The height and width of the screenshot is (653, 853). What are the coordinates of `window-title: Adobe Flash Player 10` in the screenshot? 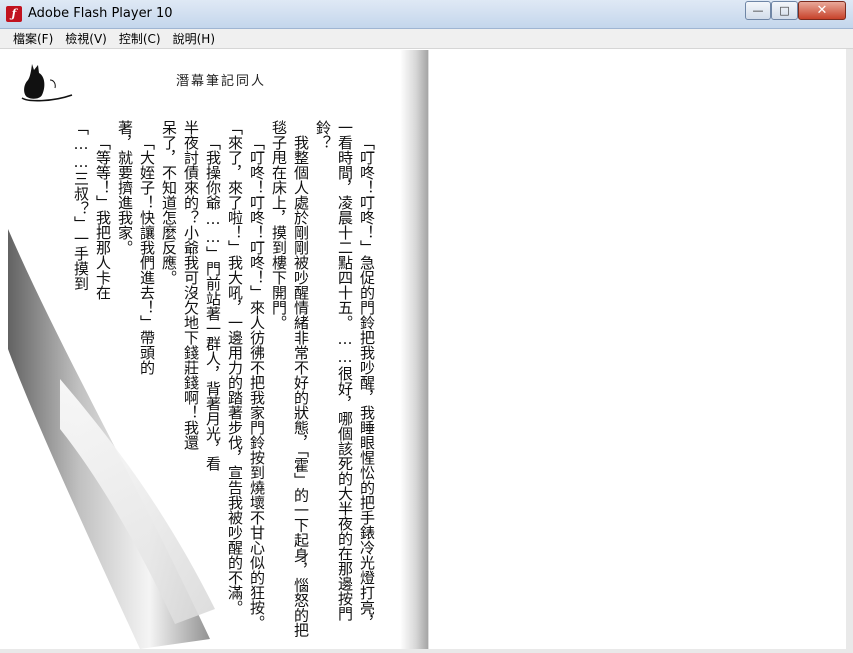 It's located at (100, 13).